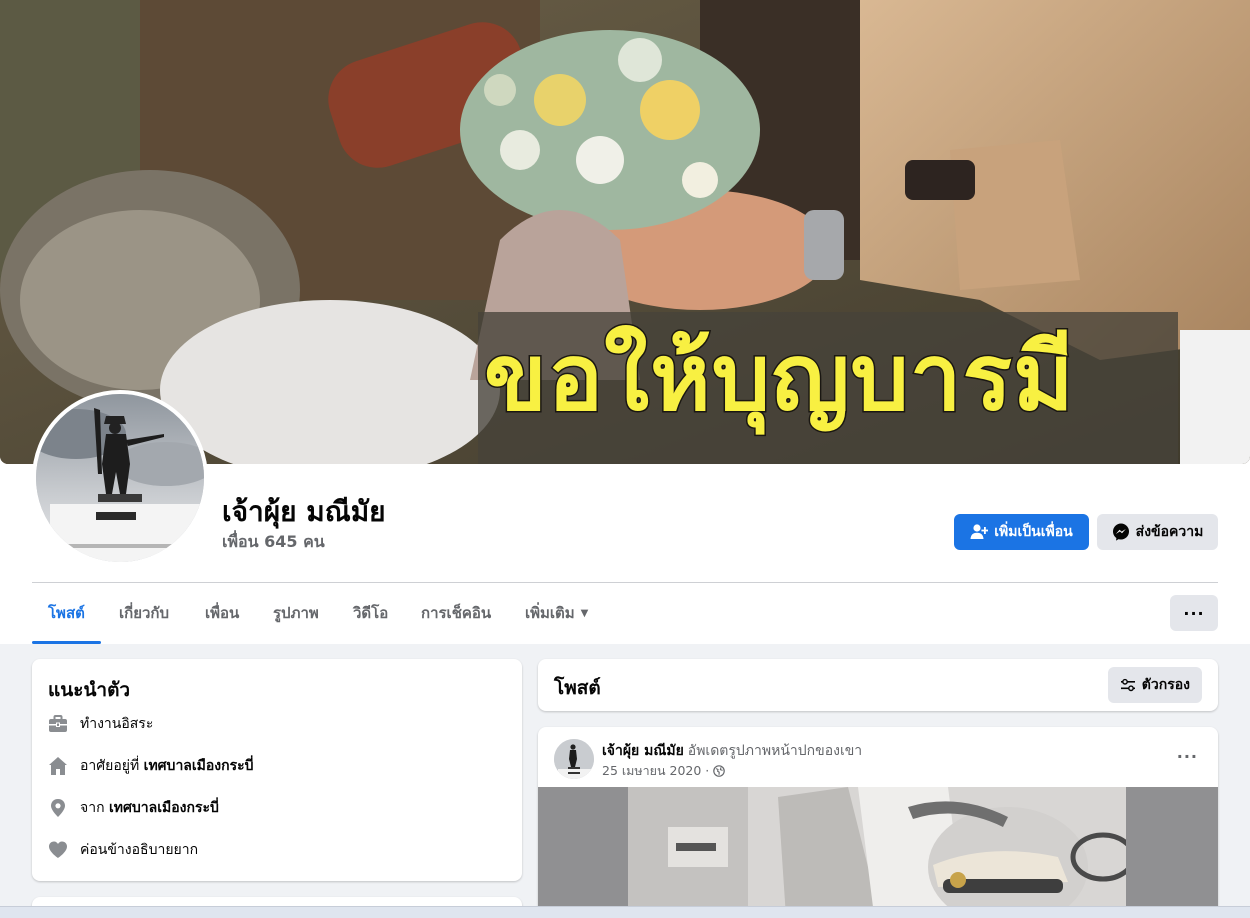 Image resolution: width=1250 pixels, height=918 pixels. I want to click on tab-friends: เพื่อน, so click(222, 613).